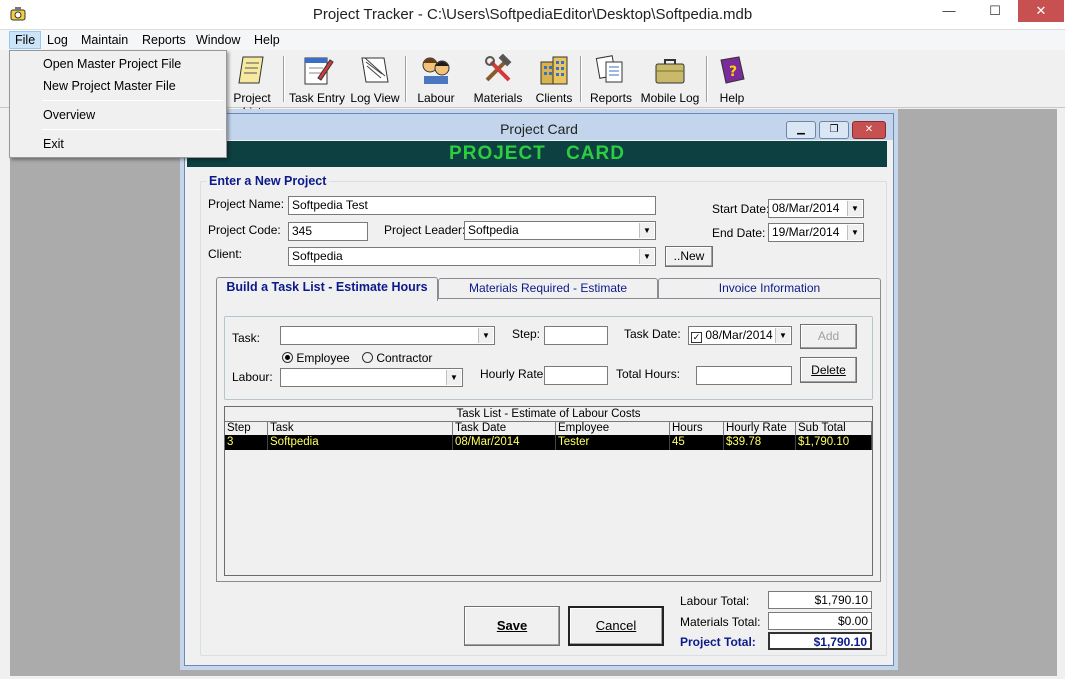  What do you see at coordinates (715, 601) in the screenshot?
I see `labour-total-label: Labour Total:` at bounding box center [715, 601].